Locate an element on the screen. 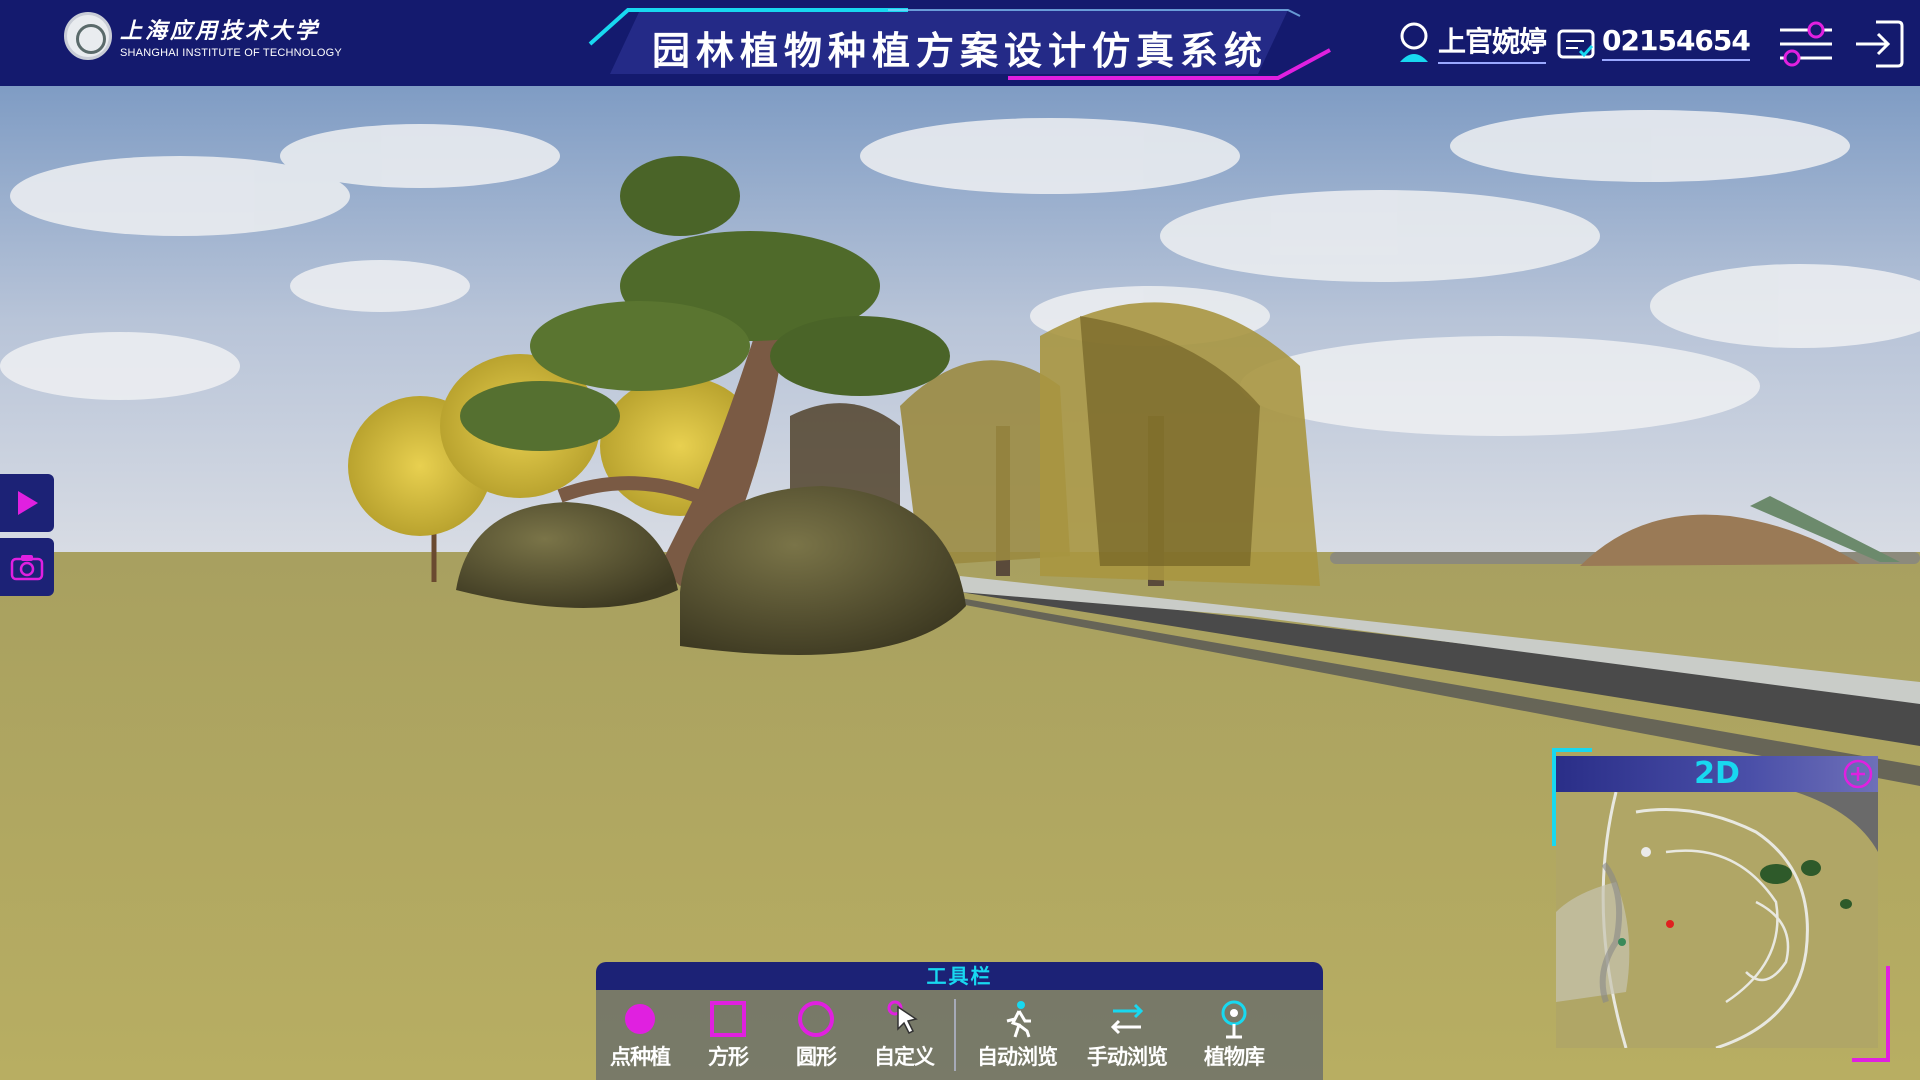 This screenshot has height=1080, width=1920. filled-circle-icon is located at coordinates (640, 1019).